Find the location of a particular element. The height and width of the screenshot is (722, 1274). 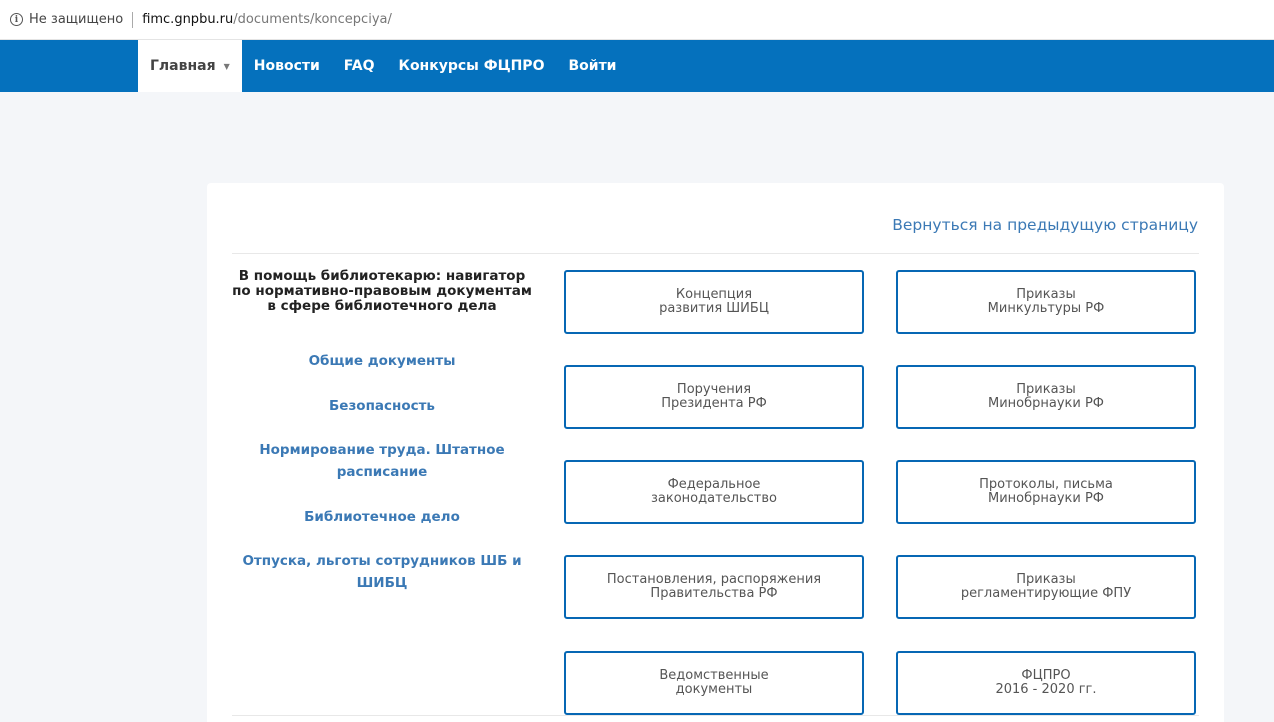

nav-item-news: Новости is located at coordinates (287, 66).